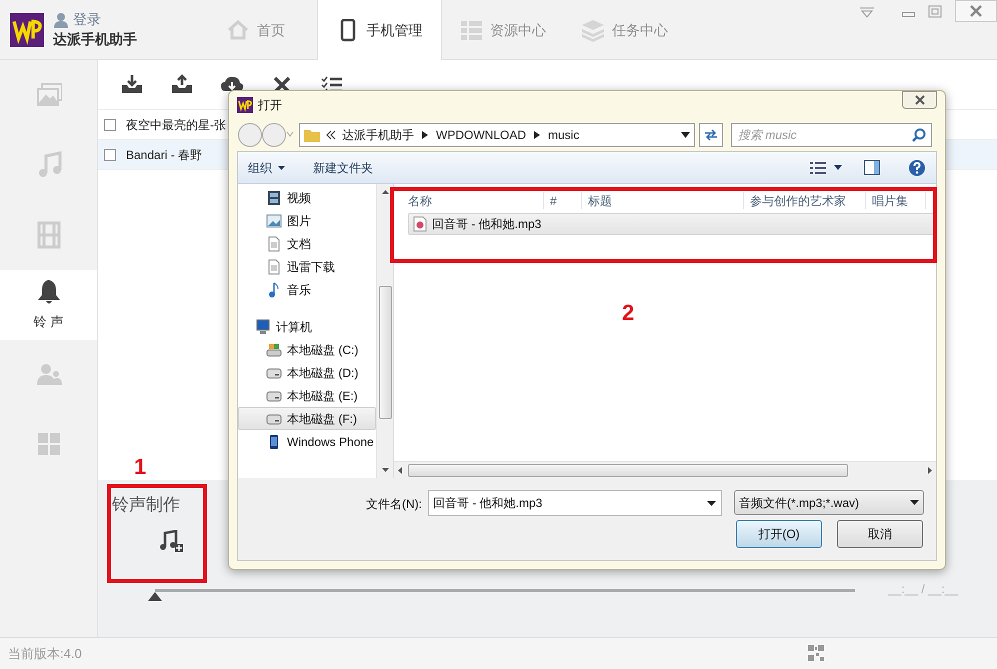  I want to click on column-header: #, so click(563, 200).